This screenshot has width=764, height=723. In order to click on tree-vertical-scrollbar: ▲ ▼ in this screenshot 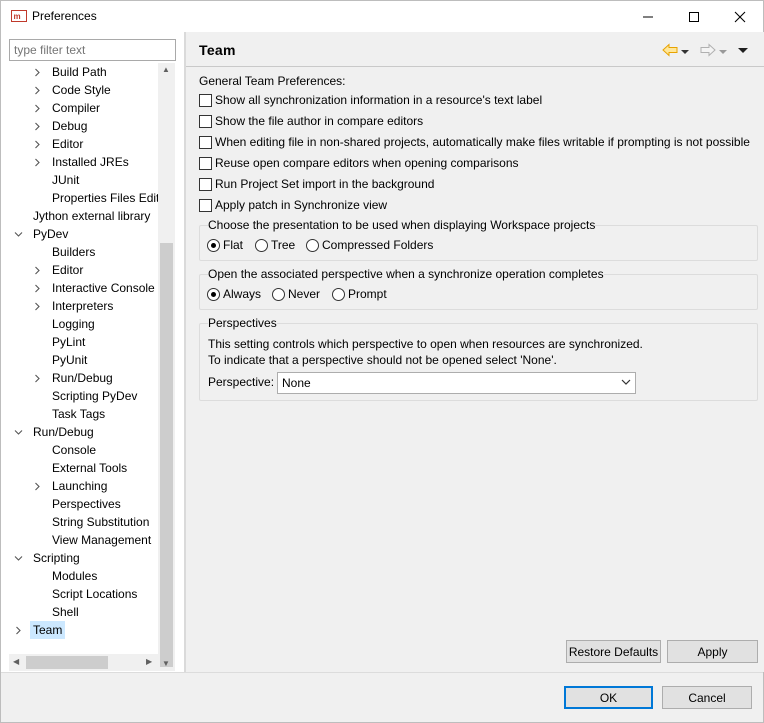, I will do `click(166, 367)`.